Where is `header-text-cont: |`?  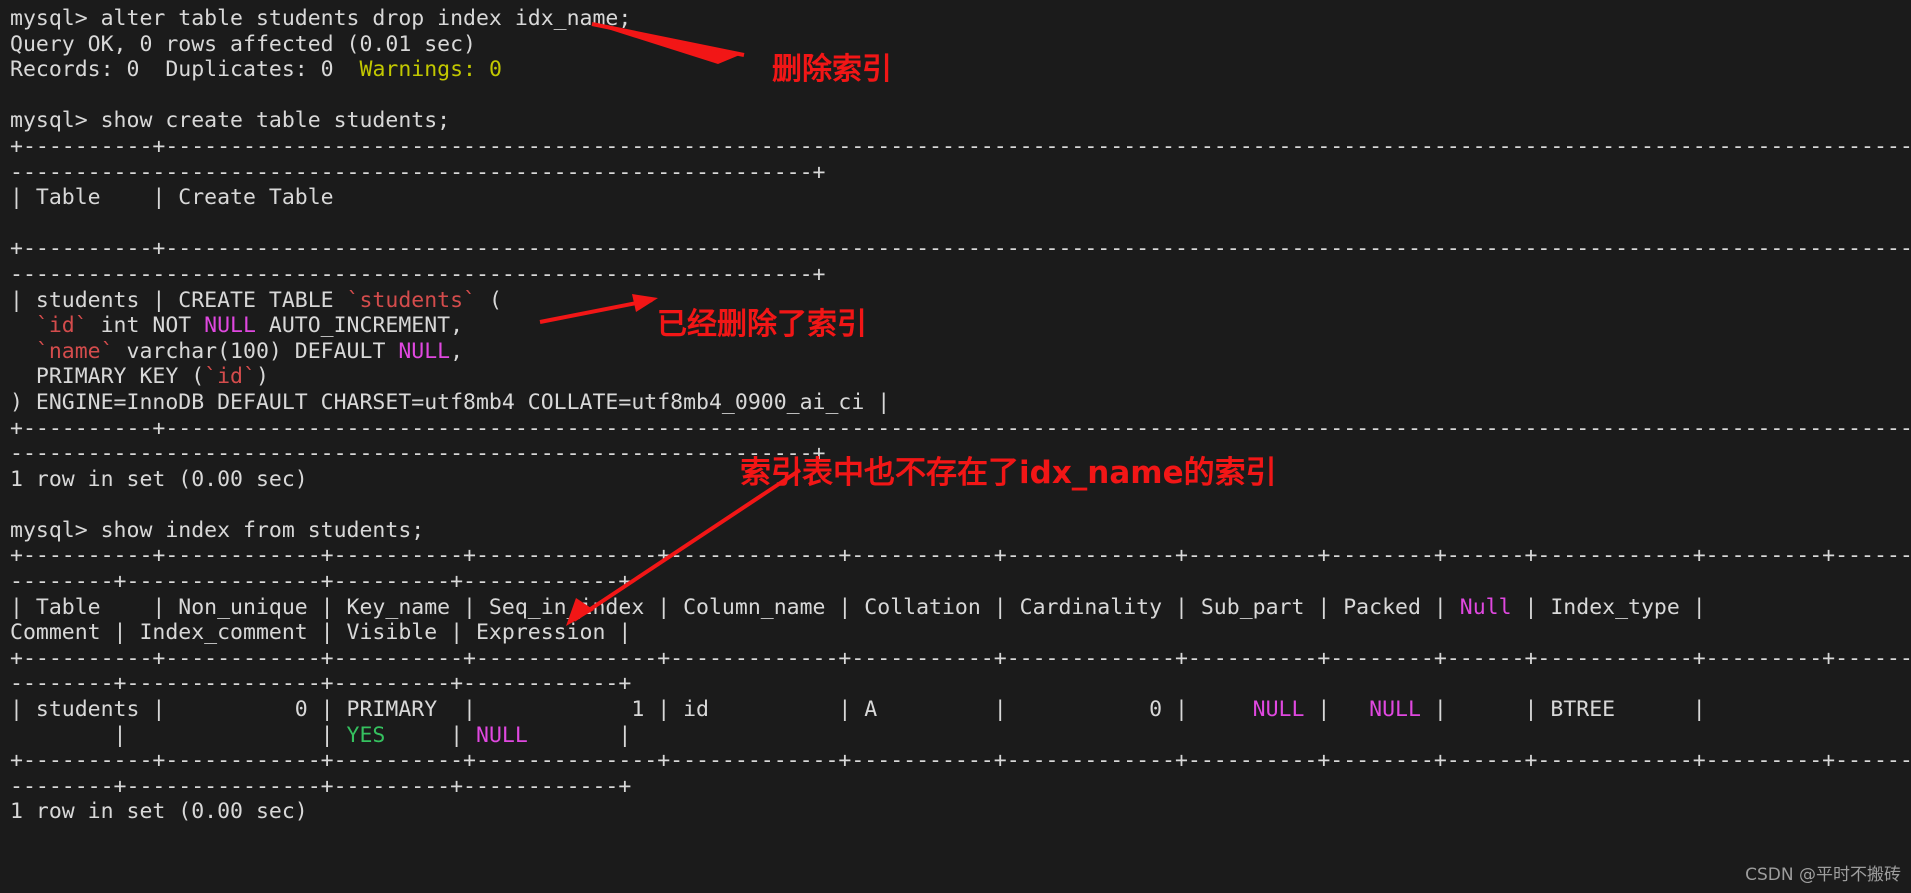
header-text-cont: | is located at coordinates (960, 223).